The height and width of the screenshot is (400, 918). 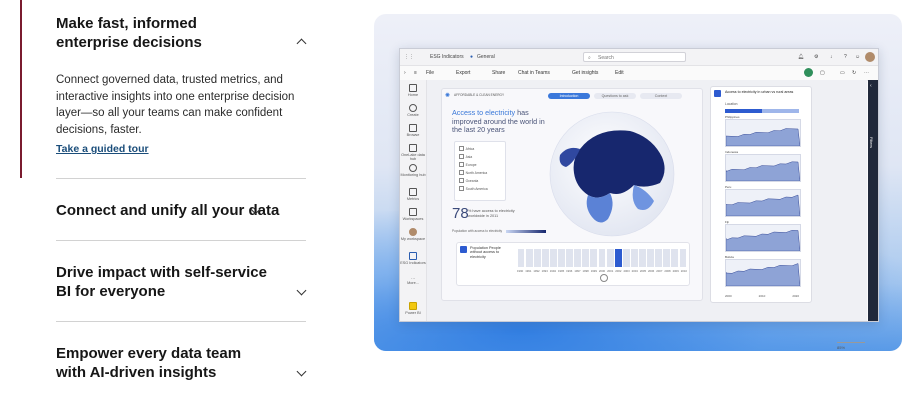 I want to click on location-filter: Location, so click(x=731, y=104).